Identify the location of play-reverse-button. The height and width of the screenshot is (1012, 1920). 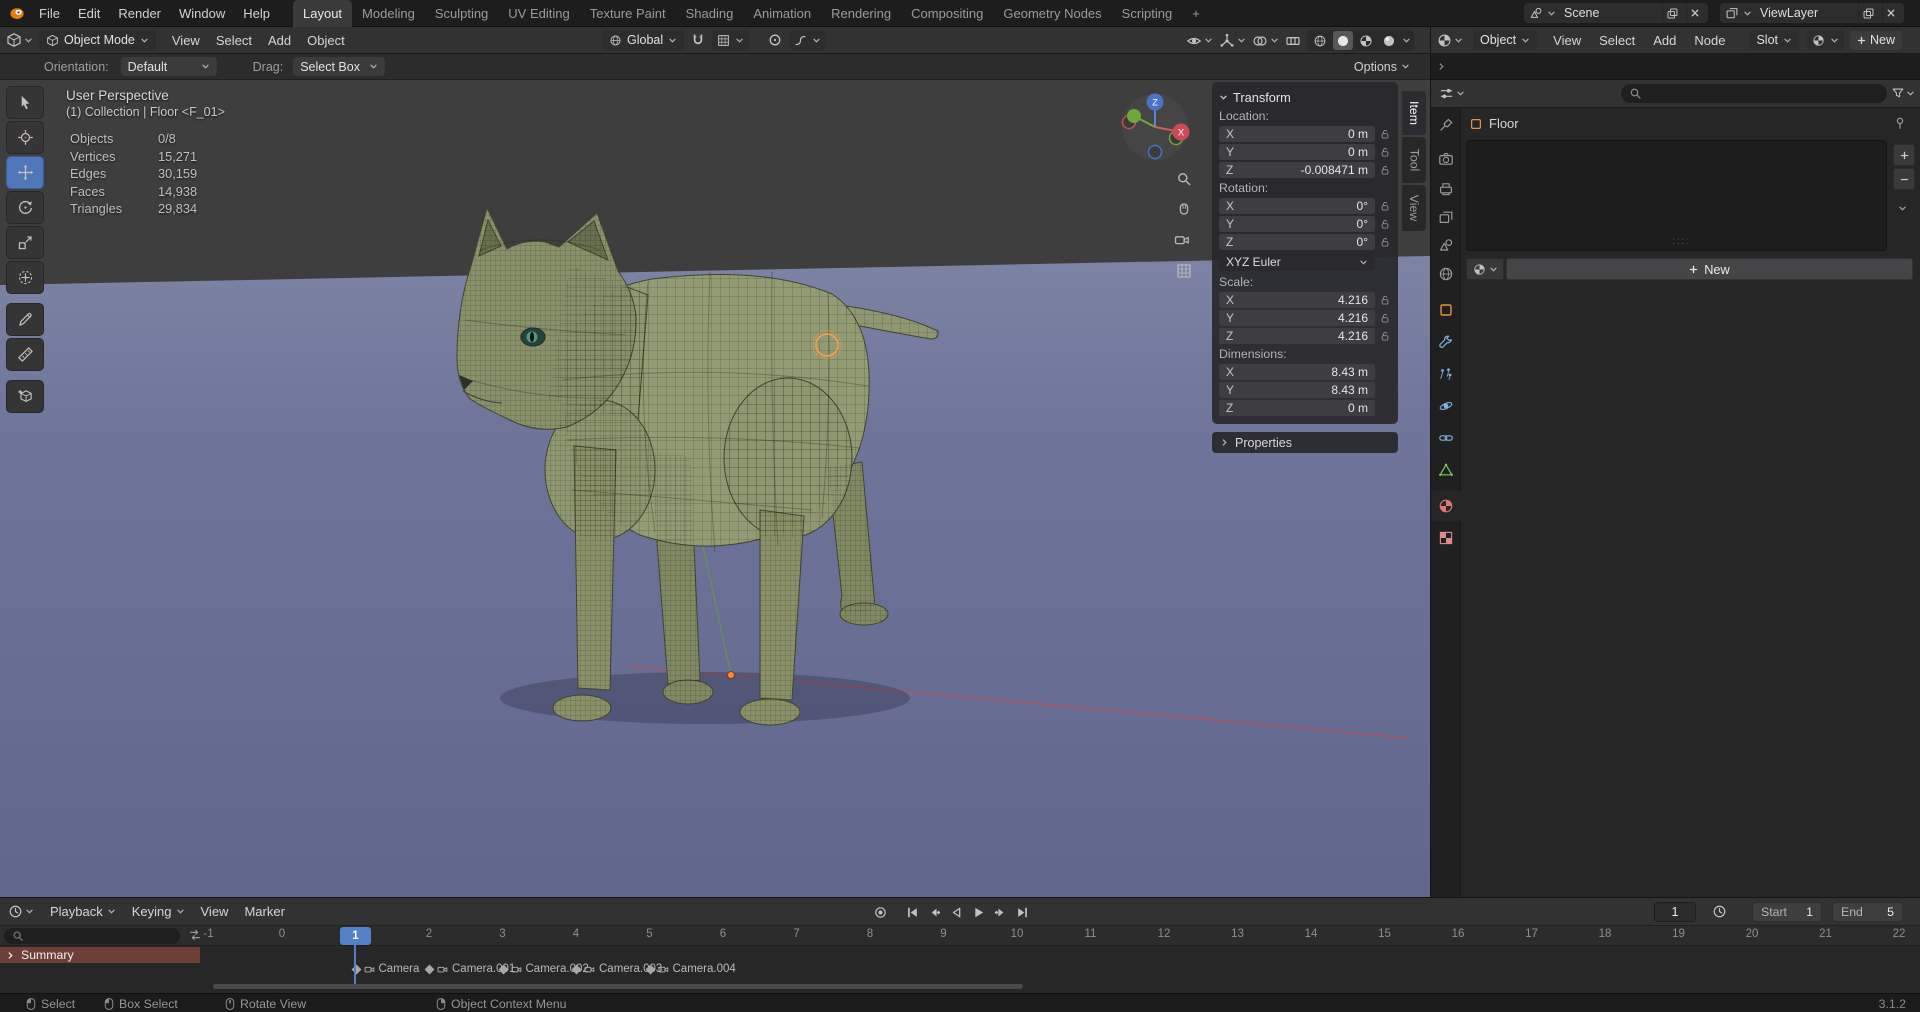
(956, 912).